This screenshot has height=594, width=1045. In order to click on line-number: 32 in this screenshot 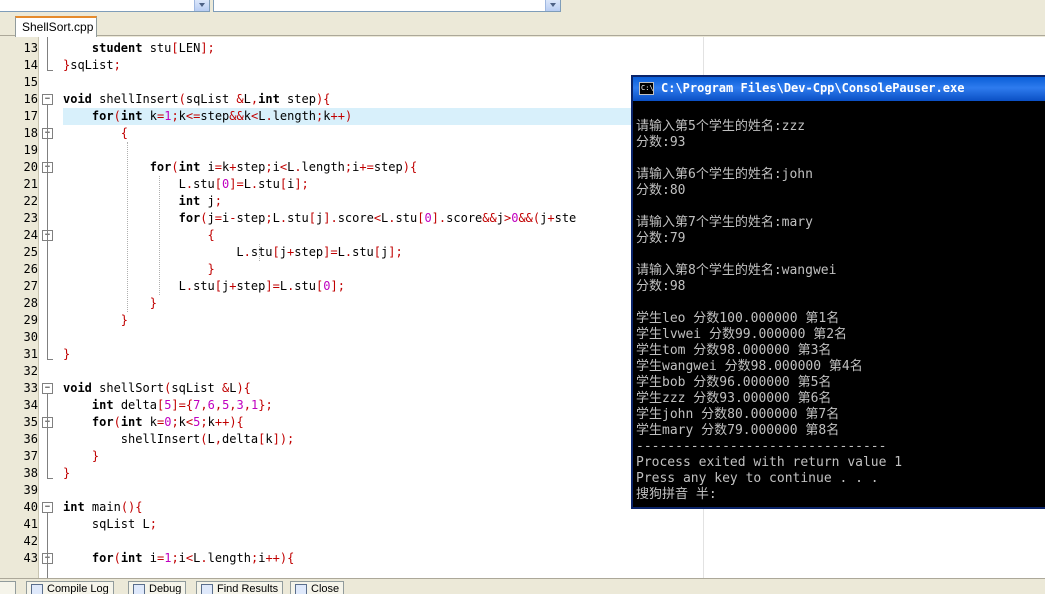, I will do `click(30, 371)`.